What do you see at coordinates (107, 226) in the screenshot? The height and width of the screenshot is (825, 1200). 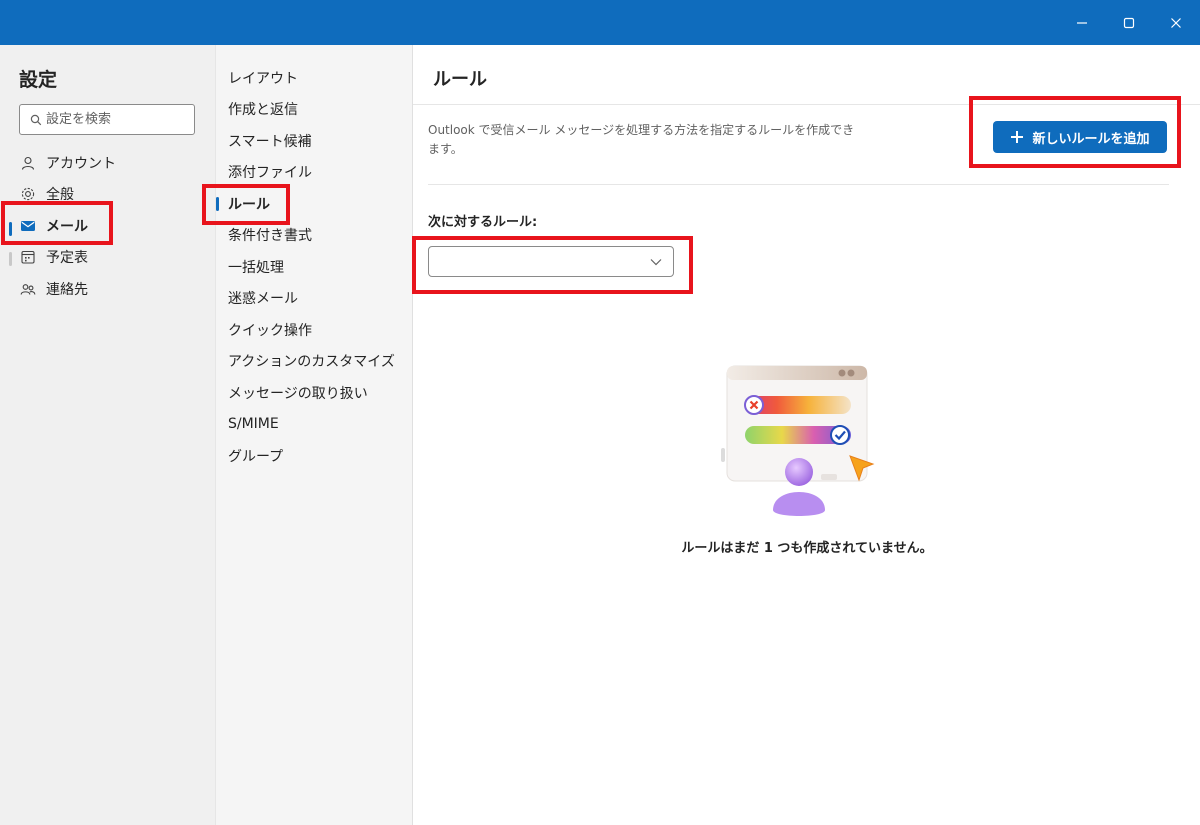 I see `nav-item-mail: メール` at bounding box center [107, 226].